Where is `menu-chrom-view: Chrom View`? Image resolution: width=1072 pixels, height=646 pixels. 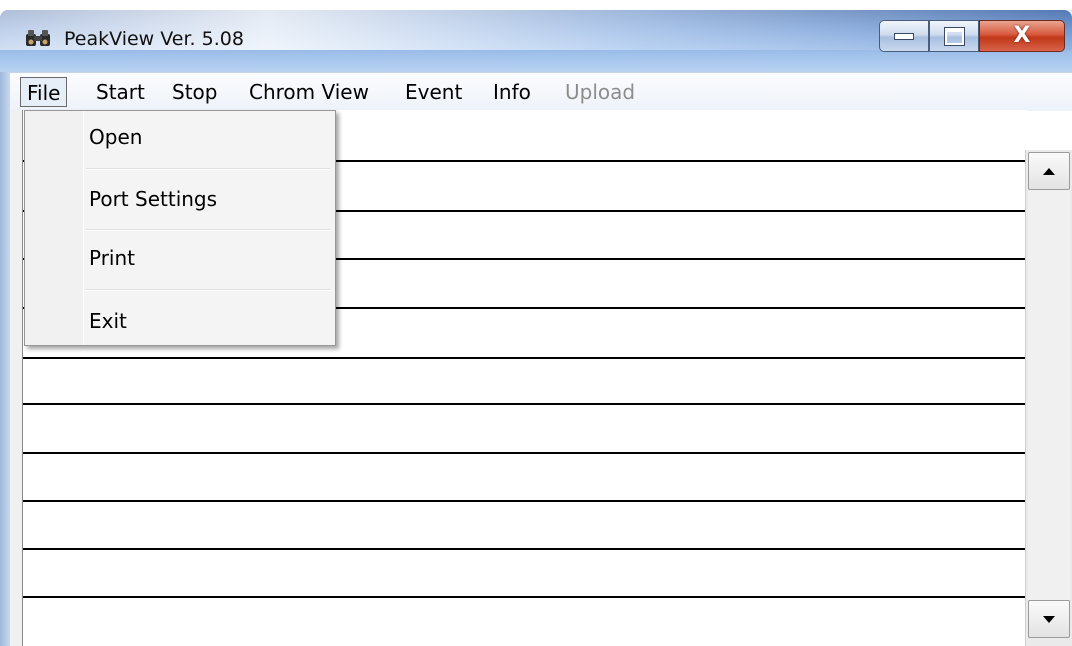 menu-chrom-view: Chrom View is located at coordinates (309, 92).